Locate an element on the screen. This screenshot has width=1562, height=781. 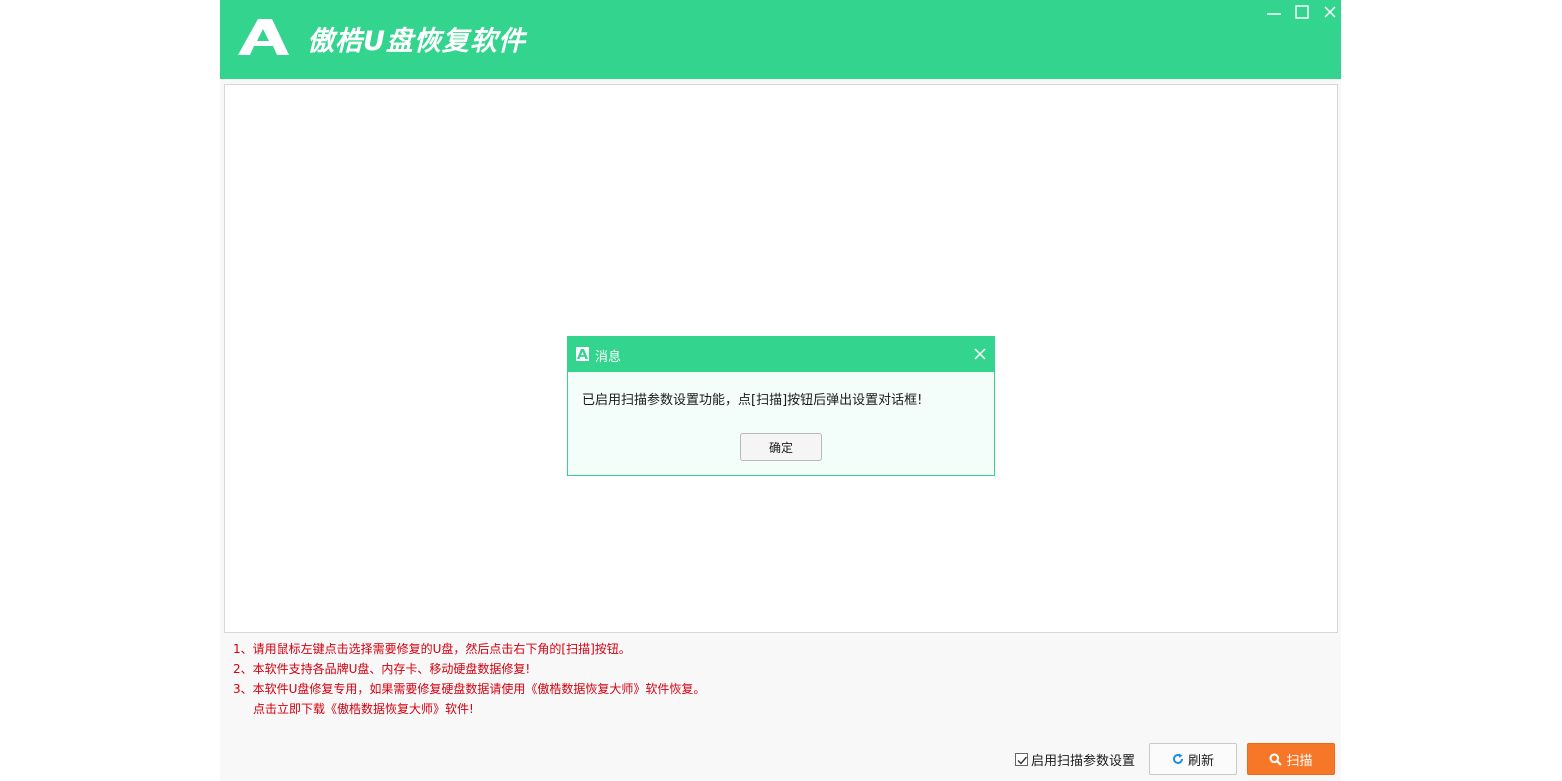
scan-params-checkbox is located at coordinates (1021, 759).